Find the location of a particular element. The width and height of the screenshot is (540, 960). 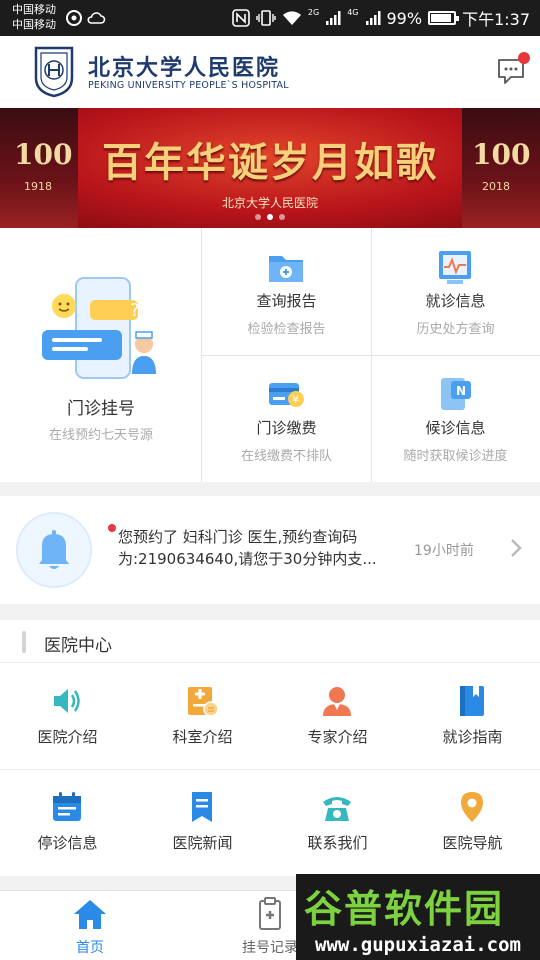

hospital-navigation-item: 医院导航 is located at coordinates (472, 823).